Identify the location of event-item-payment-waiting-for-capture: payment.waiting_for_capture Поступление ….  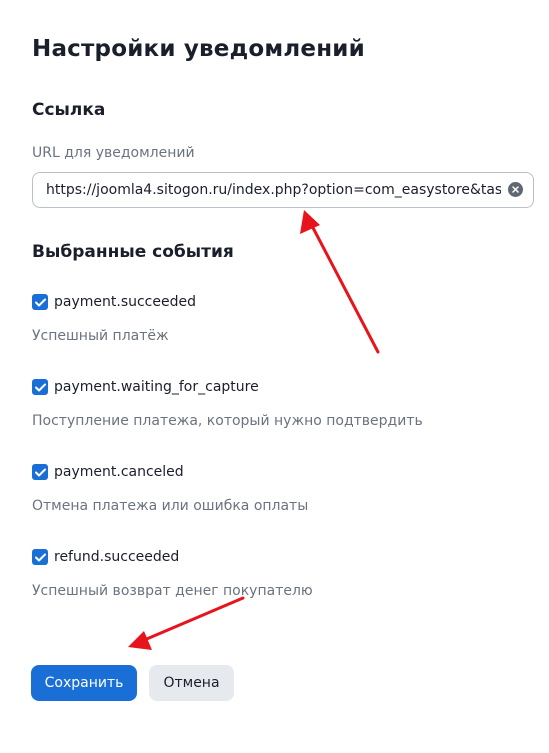
(227, 403).